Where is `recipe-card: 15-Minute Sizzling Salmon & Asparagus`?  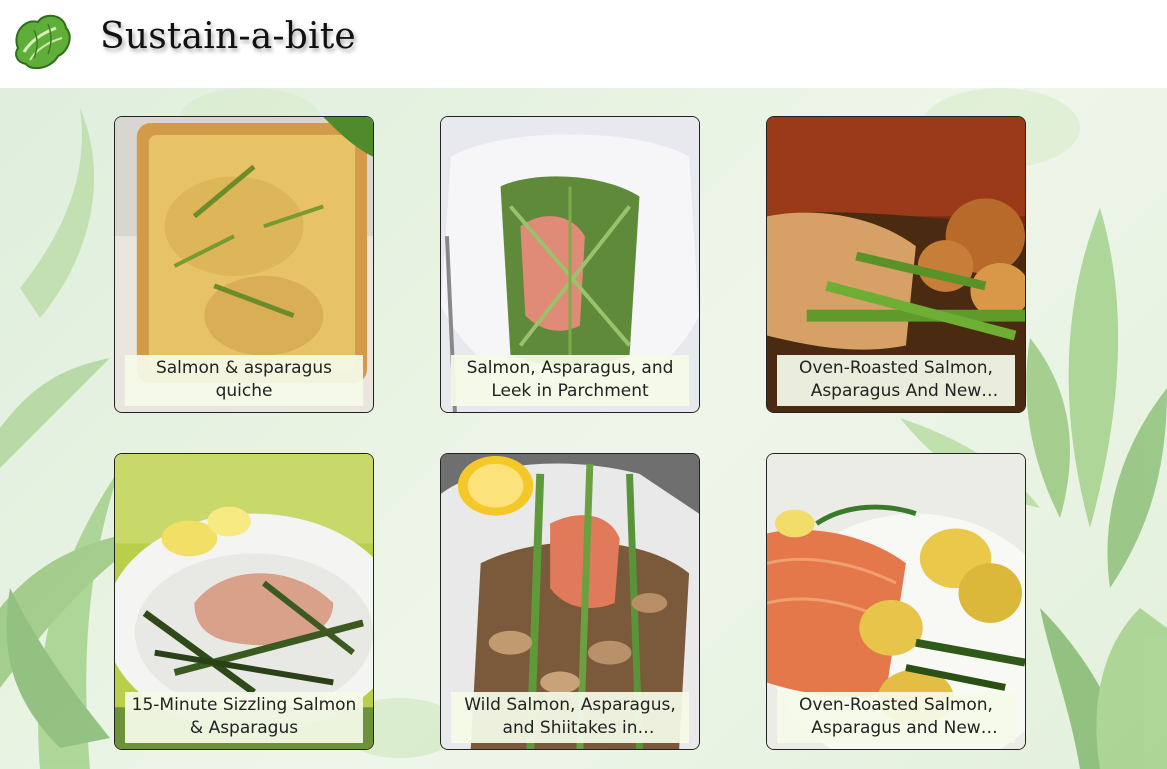
recipe-card: 15-Minute Sizzling Salmon & Asparagus is located at coordinates (244, 601).